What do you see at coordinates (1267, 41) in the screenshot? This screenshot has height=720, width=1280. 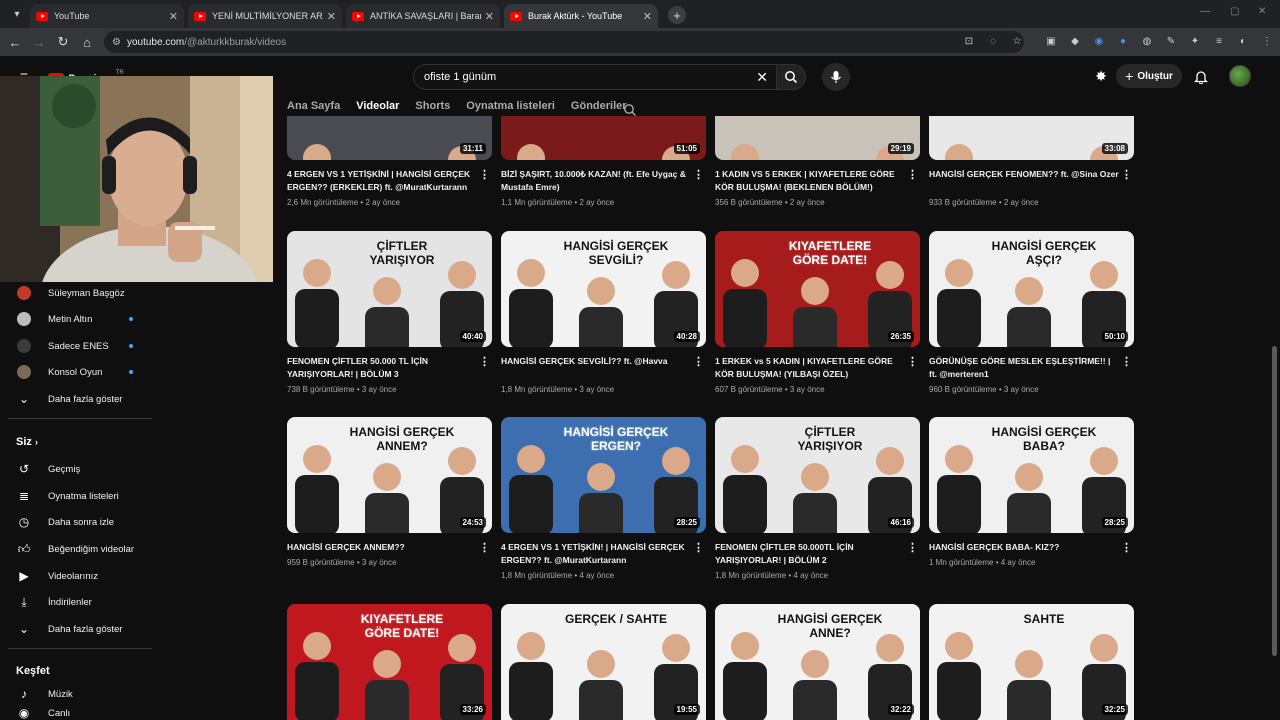 I see `more-vertical-icon: ⋮` at bounding box center [1267, 41].